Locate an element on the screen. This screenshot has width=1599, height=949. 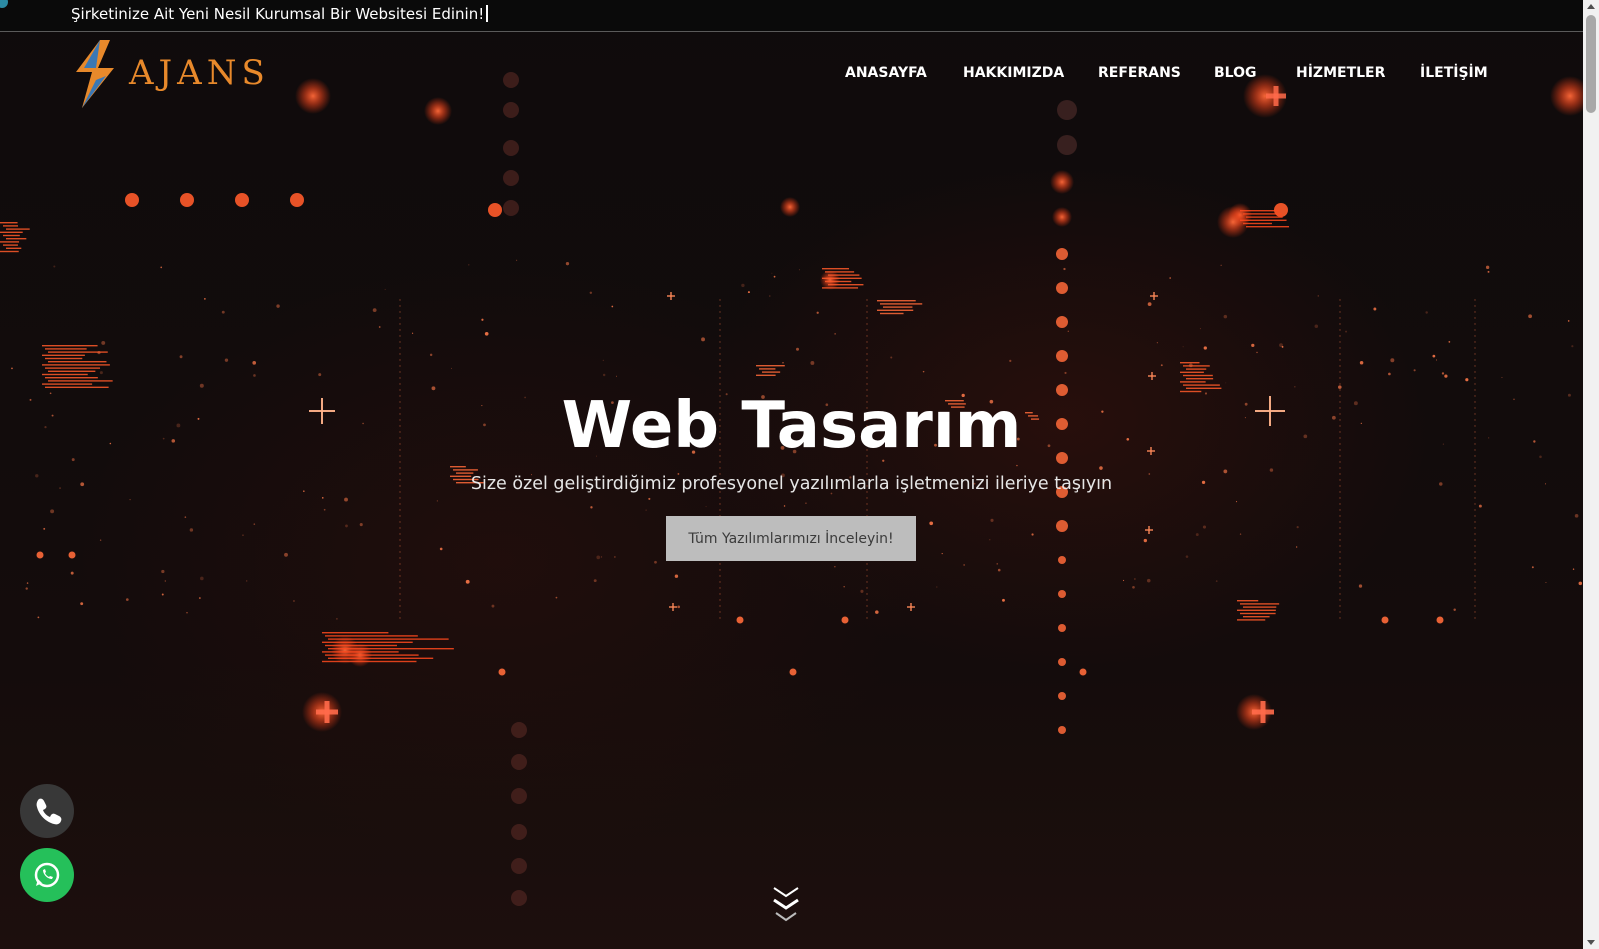
page-scrollbar is located at coordinates (1591, 474).